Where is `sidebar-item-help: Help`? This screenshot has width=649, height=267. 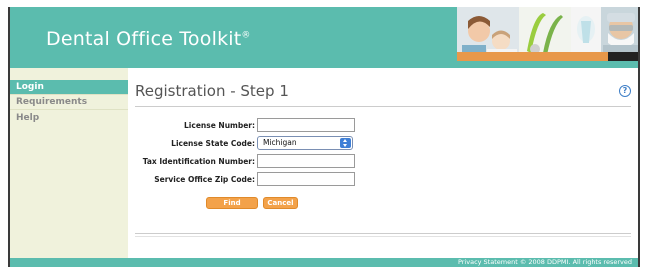 sidebar-item-help: Help is located at coordinates (69, 118).